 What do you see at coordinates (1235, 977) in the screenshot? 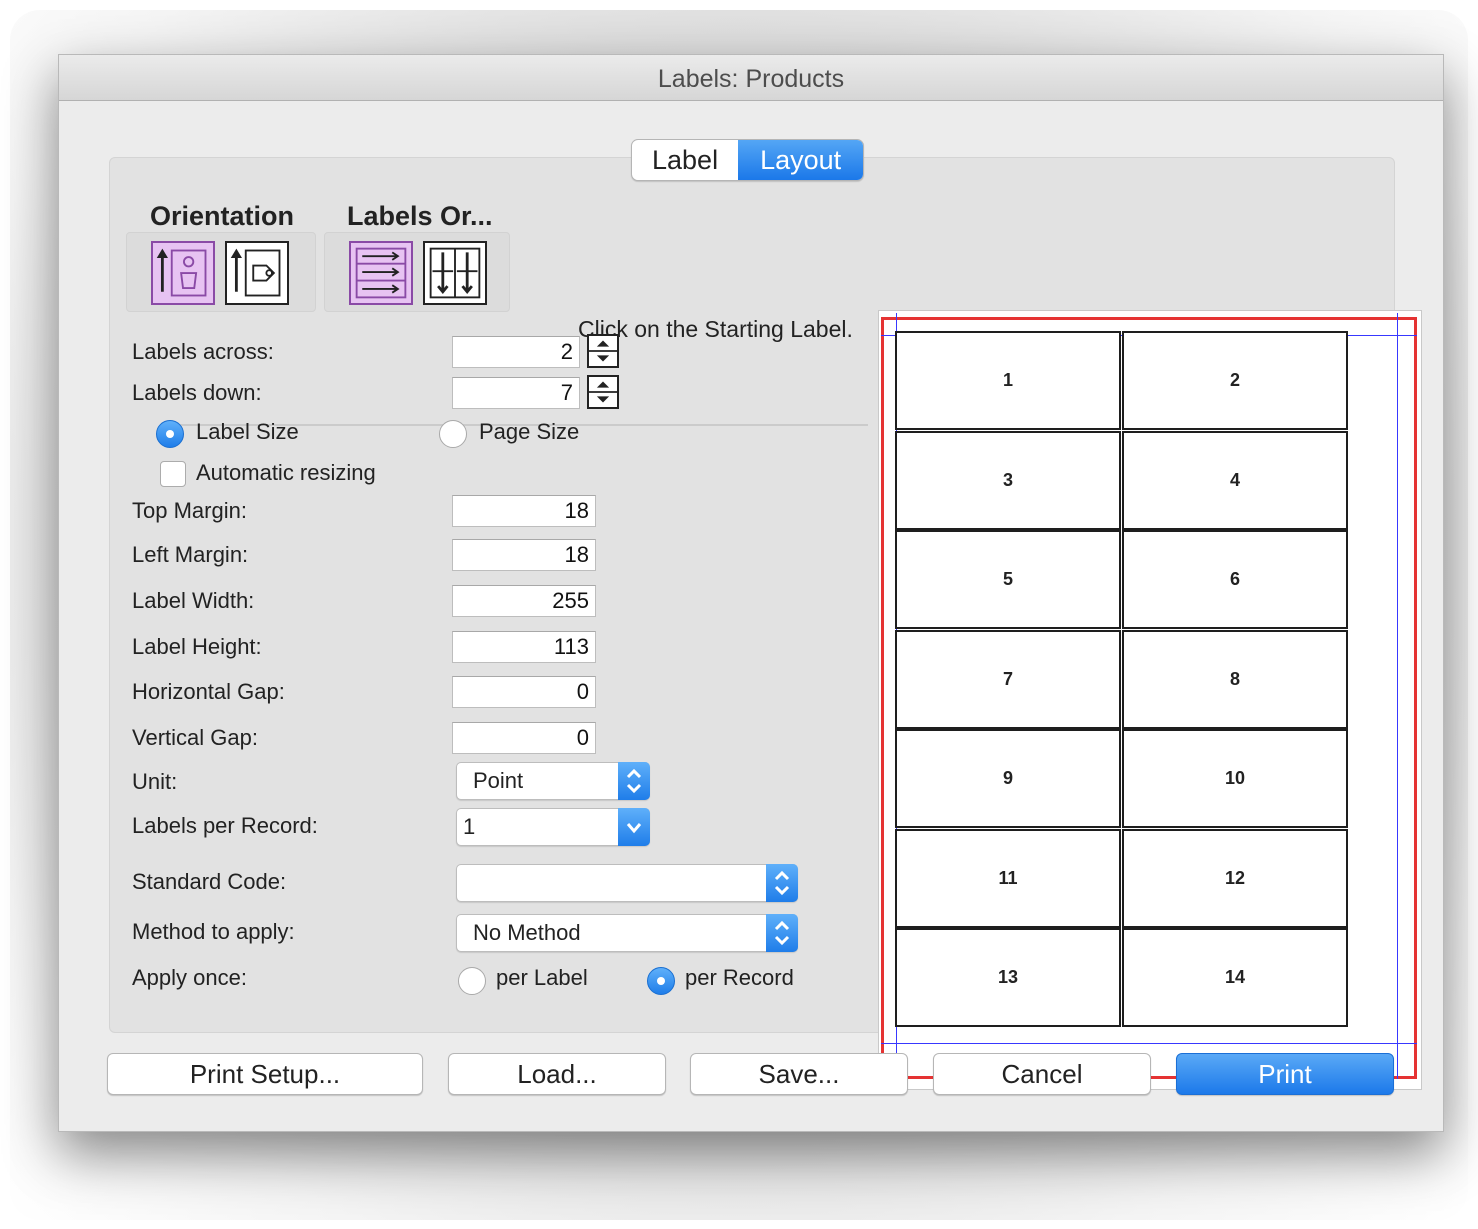
I see `preview-label-cell: 14` at bounding box center [1235, 977].